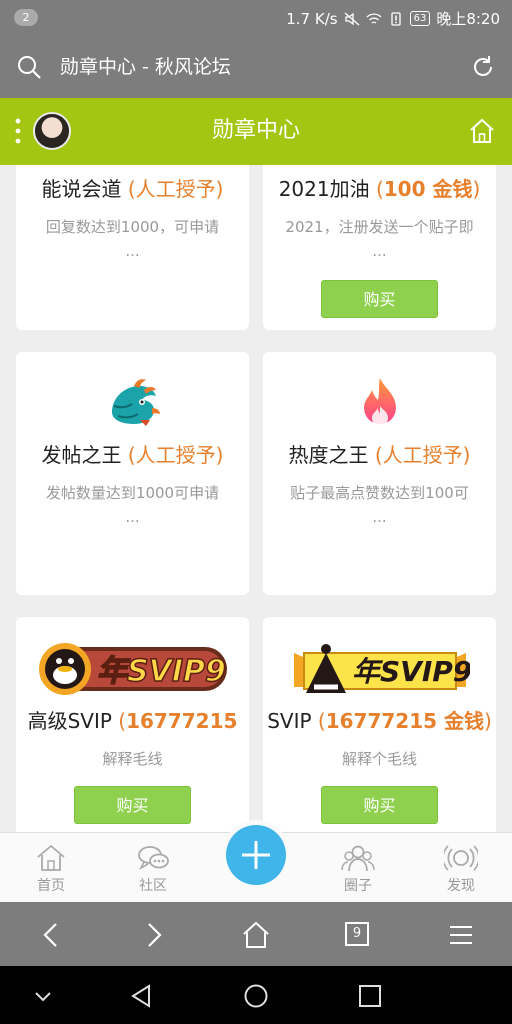  What do you see at coordinates (289, 721) in the screenshot?
I see `medal-name: SVIP` at bounding box center [289, 721].